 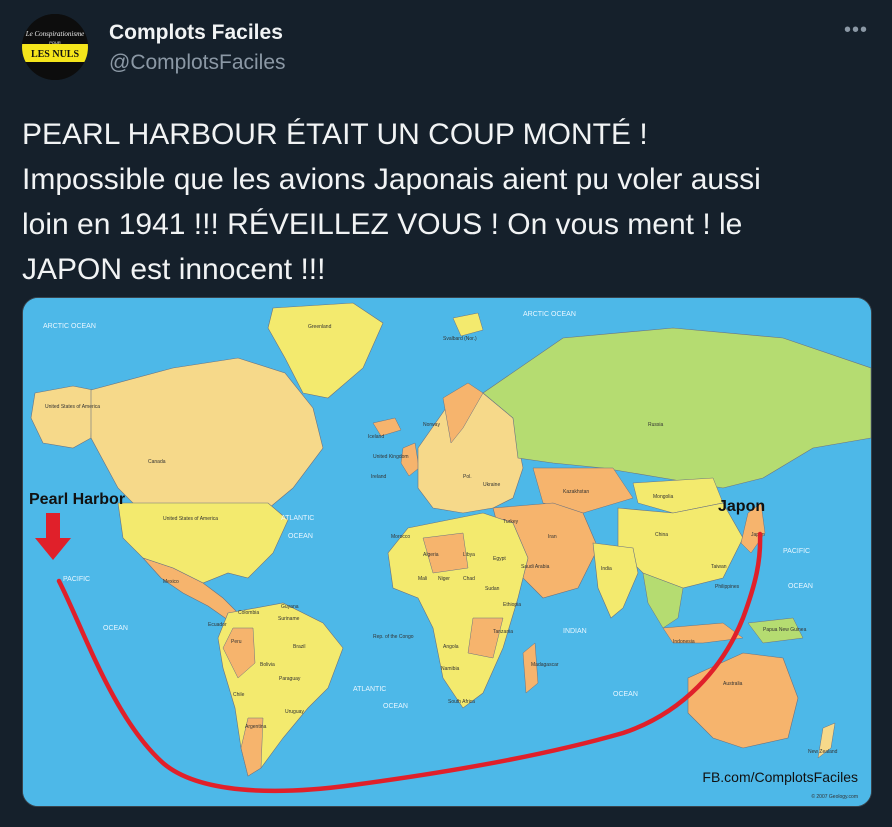 What do you see at coordinates (512, 605) in the screenshot?
I see `country-label: Ethiopia` at bounding box center [512, 605].